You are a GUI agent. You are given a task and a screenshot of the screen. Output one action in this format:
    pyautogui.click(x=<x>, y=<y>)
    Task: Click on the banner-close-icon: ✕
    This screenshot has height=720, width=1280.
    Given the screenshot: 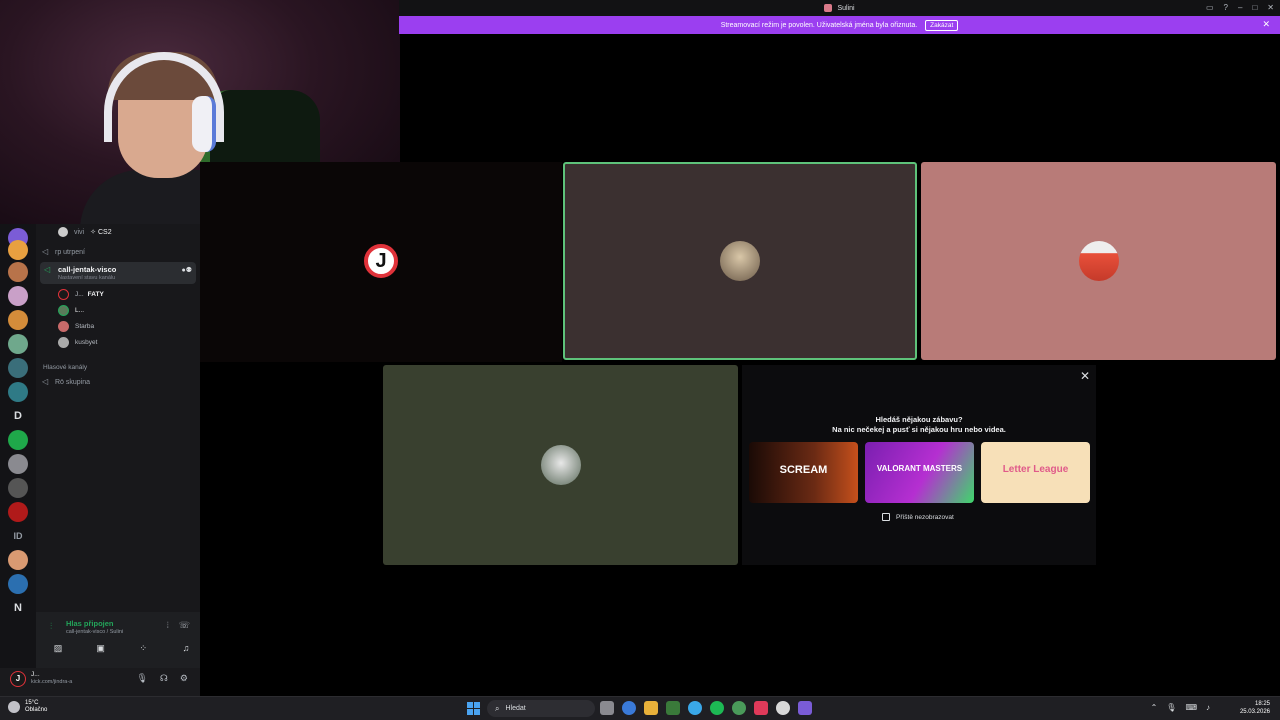 What is the action you would take?
    pyautogui.click(x=1266, y=24)
    